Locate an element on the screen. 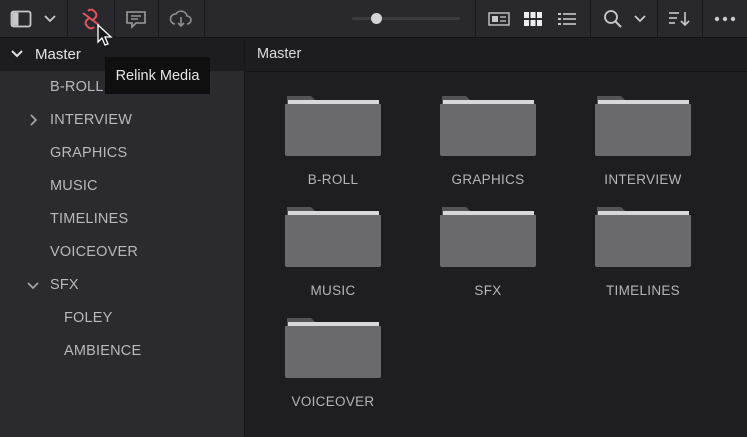 This screenshot has height=437, width=747. folder-voiceover: VOICEOVER is located at coordinates (333, 364).